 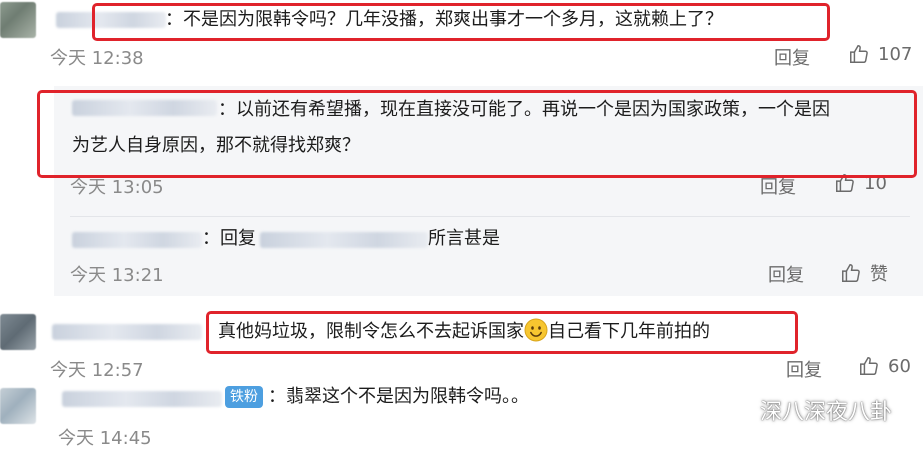 I want to click on like-count: 107, so click(x=895, y=54).